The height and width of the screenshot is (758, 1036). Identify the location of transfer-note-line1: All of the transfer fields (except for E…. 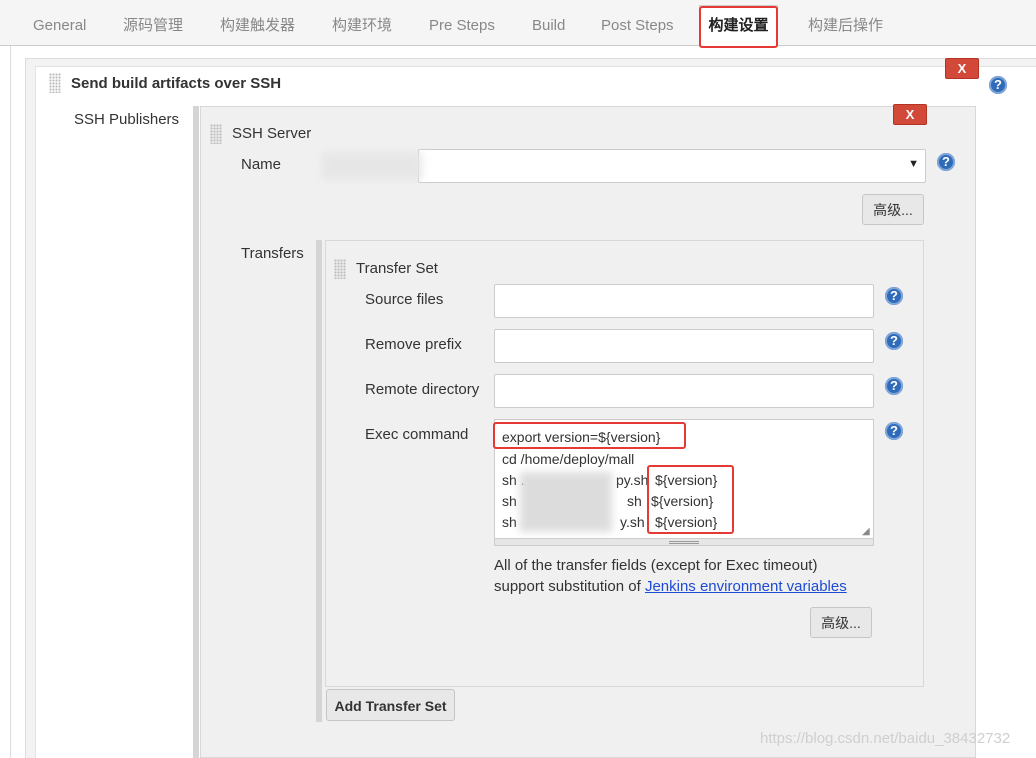
(656, 565).